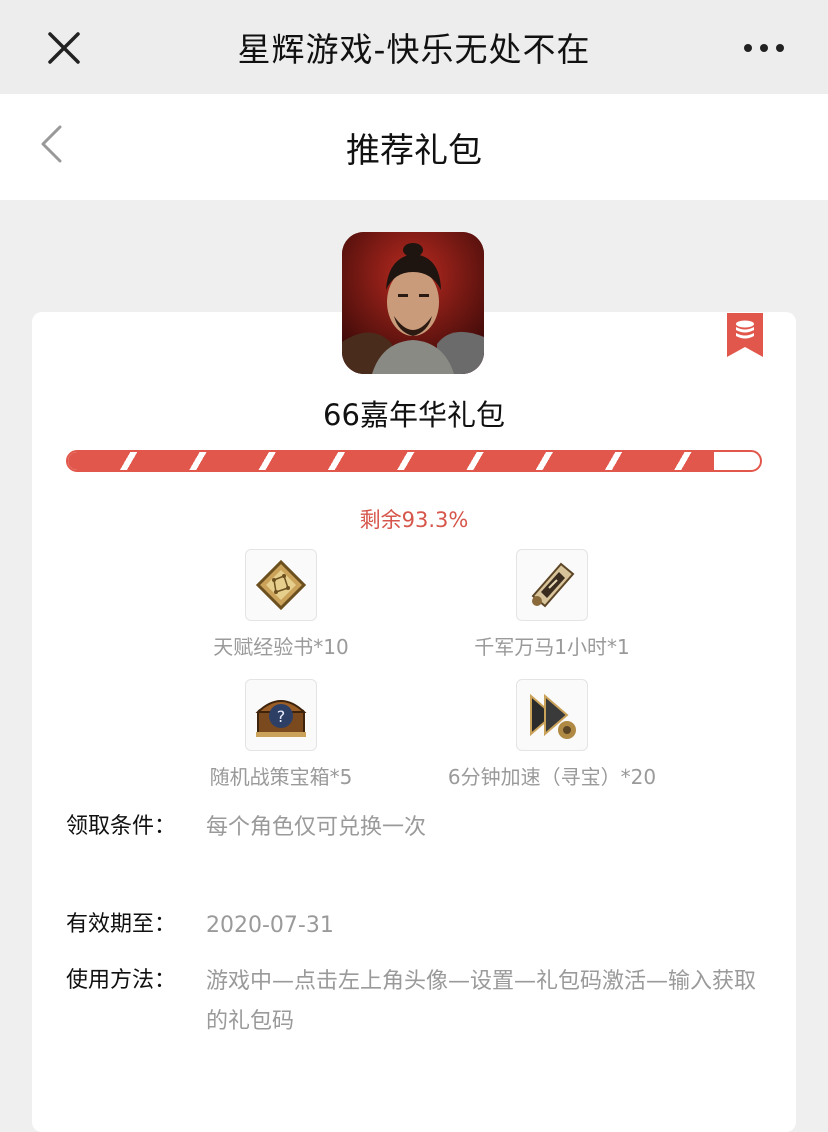 This screenshot has height=1132, width=828. What do you see at coordinates (316, 827) in the screenshot?
I see `claim-condition-value: 每个角色仅可兑换一次` at bounding box center [316, 827].